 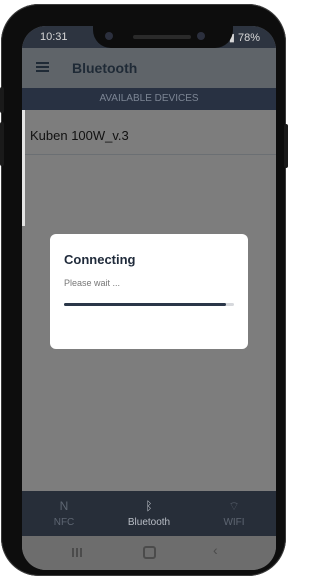 I want to click on front-camera-icon, so click(x=109, y=36).